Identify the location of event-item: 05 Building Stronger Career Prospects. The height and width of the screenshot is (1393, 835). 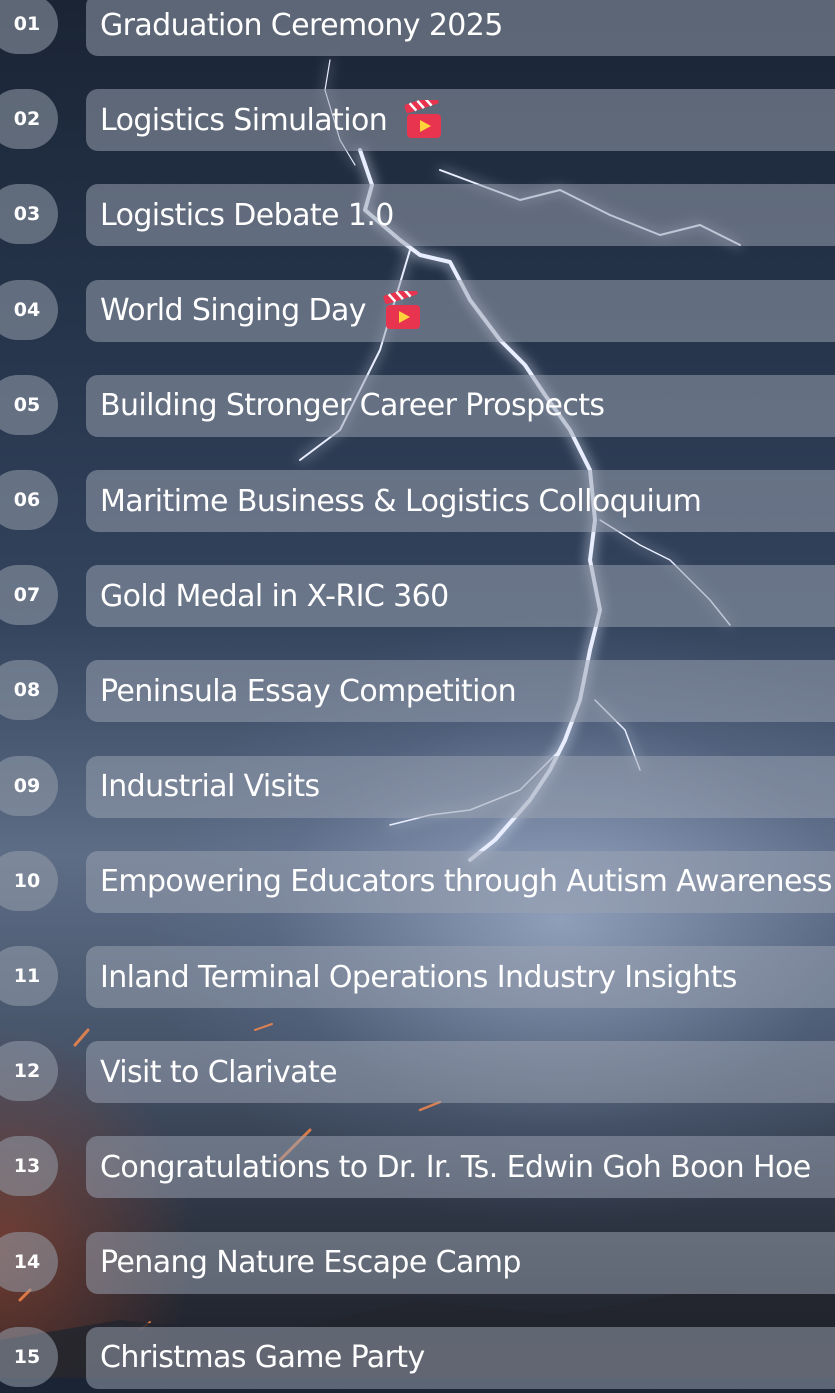
(417, 407).